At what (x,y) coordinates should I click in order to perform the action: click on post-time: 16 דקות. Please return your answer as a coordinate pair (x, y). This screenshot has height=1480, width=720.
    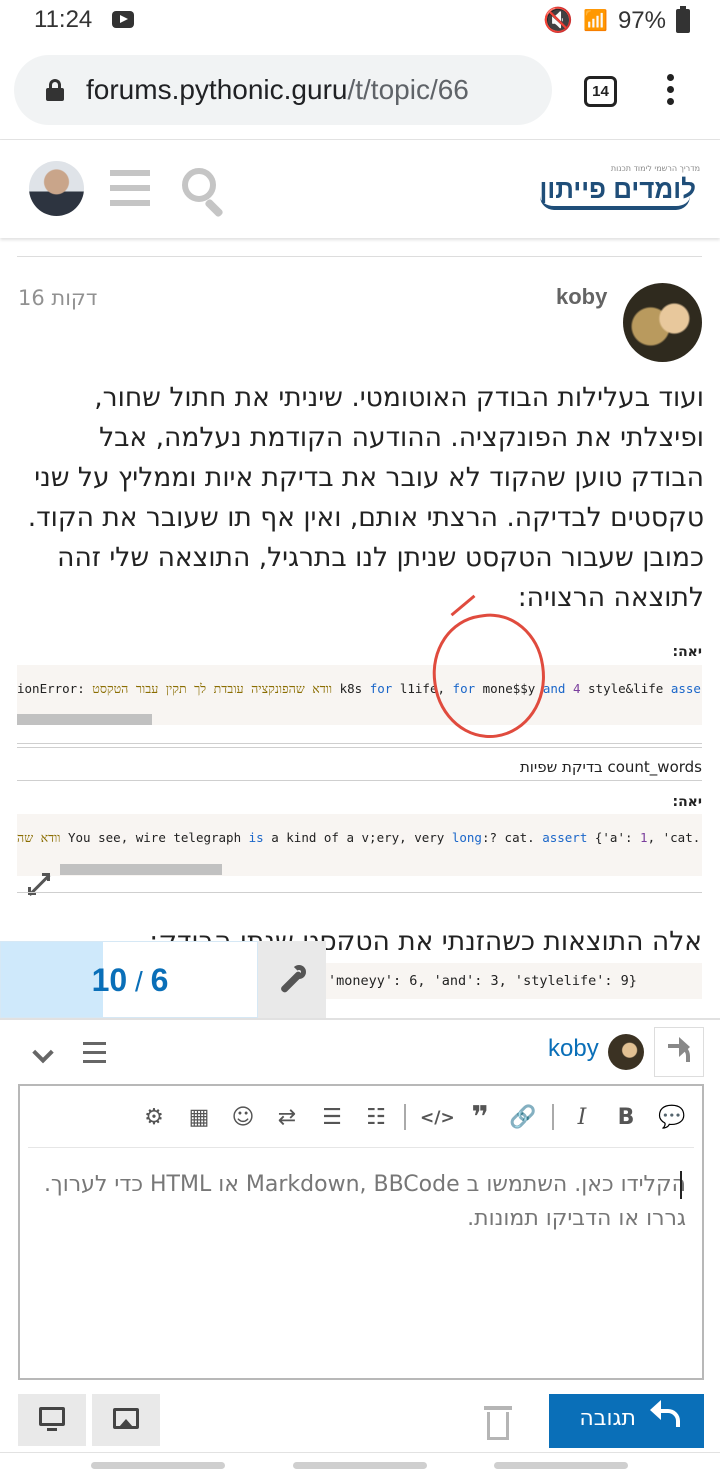
    Looking at the image, I should click on (57, 298).